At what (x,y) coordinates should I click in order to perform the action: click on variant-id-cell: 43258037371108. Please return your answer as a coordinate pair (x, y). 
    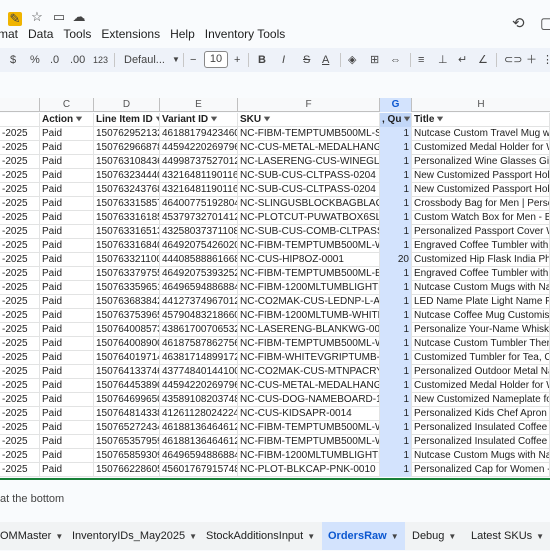
    Looking at the image, I should click on (199, 232).